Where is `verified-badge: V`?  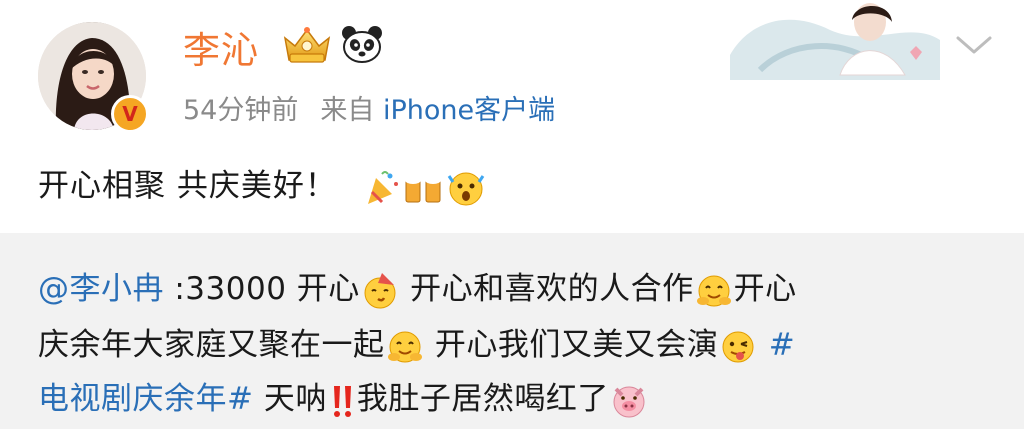
verified-badge: V is located at coordinates (130, 114).